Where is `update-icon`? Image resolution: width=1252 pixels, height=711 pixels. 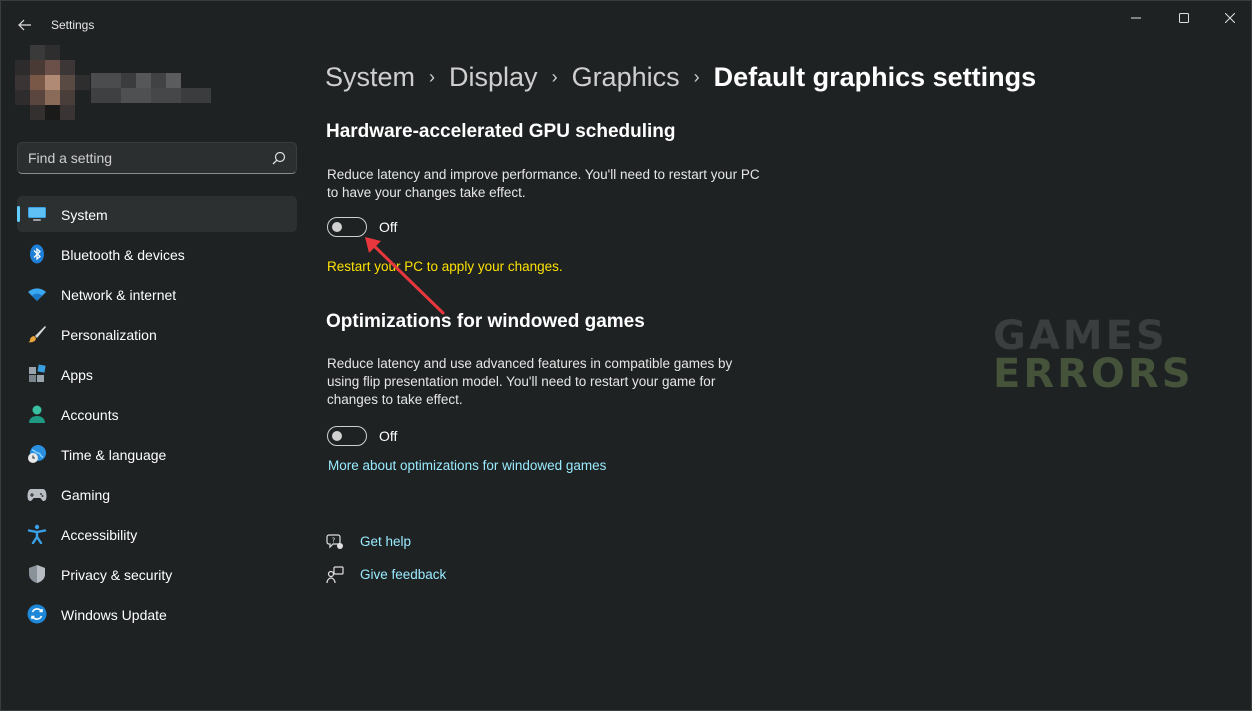 update-icon is located at coordinates (37, 614).